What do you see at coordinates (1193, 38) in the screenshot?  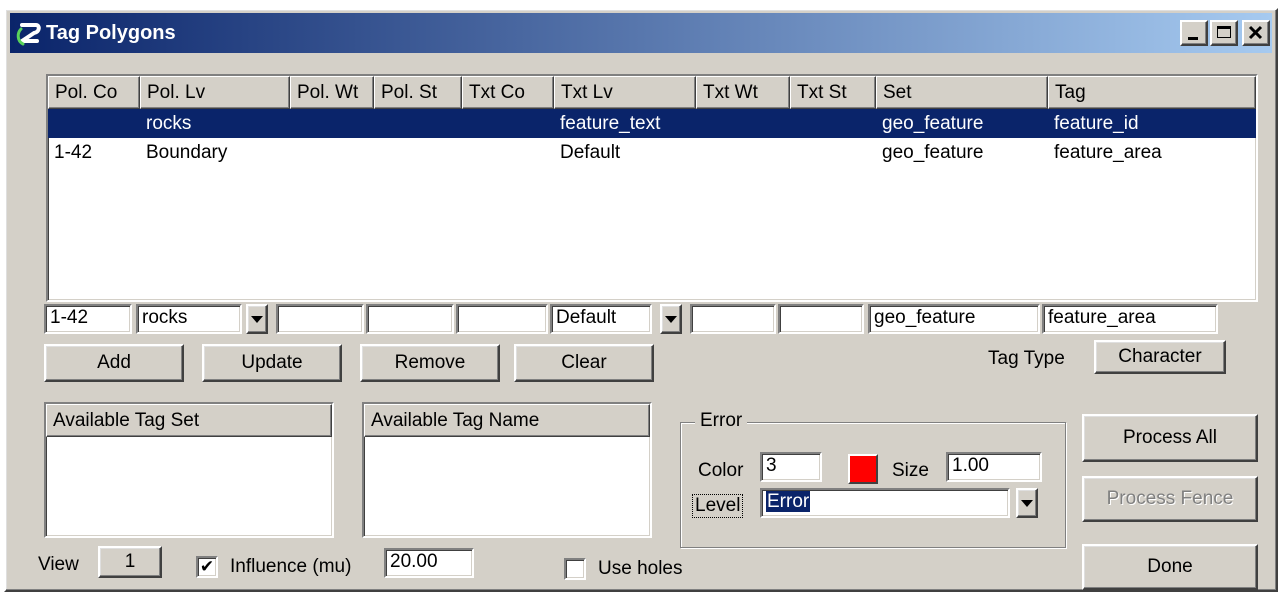 I see `minimize-icon` at bounding box center [1193, 38].